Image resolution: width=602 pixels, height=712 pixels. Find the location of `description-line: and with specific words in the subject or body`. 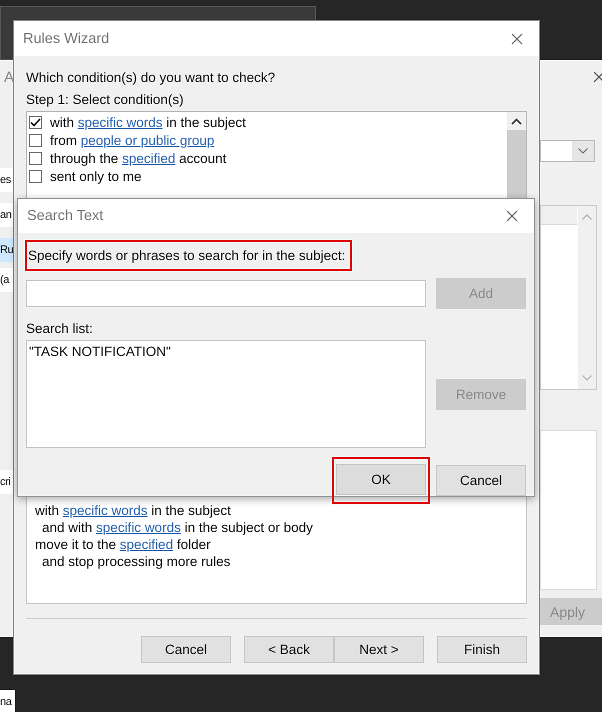

description-line: and with specific words in the subject or body is located at coordinates (177, 527).